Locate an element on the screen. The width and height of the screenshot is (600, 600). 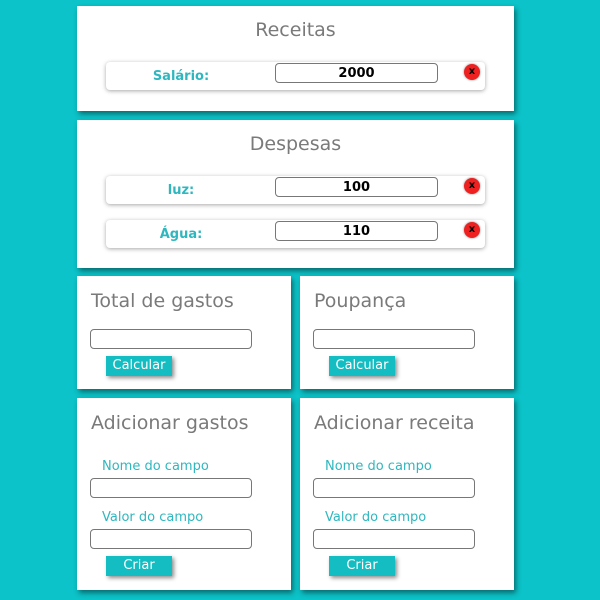
despesa-row-luz: luz: x is located at coordinates (295, 190).